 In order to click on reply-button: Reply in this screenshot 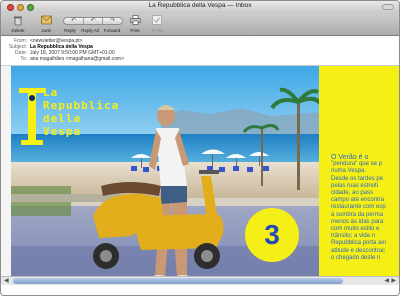, I will do `click(70, 29)`.